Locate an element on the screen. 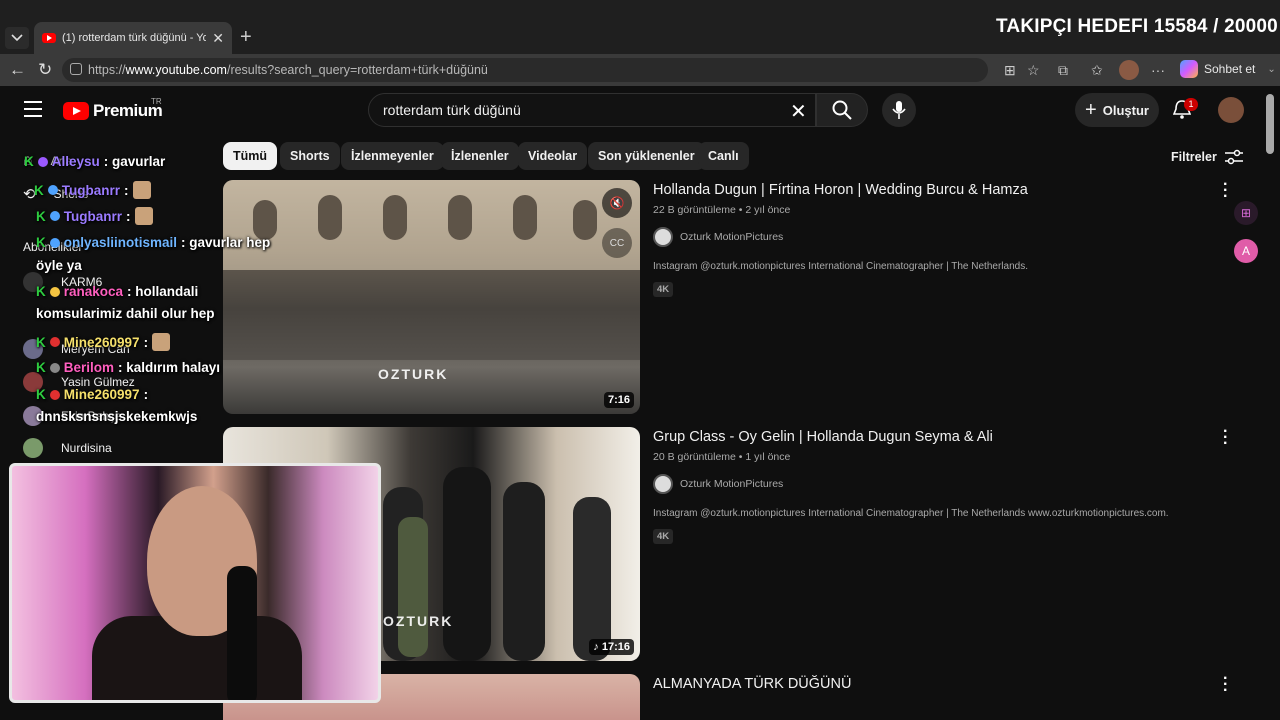 This screenshot has width=1280, height=720. site-info-icon is located at coordinates (76, 69).